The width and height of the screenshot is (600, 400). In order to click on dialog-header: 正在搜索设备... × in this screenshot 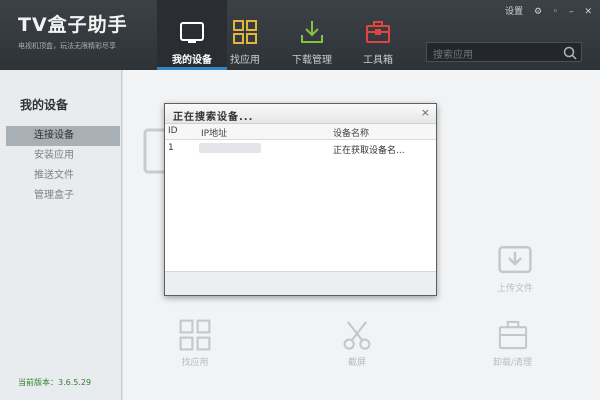, I will do `click(300, 114)`.